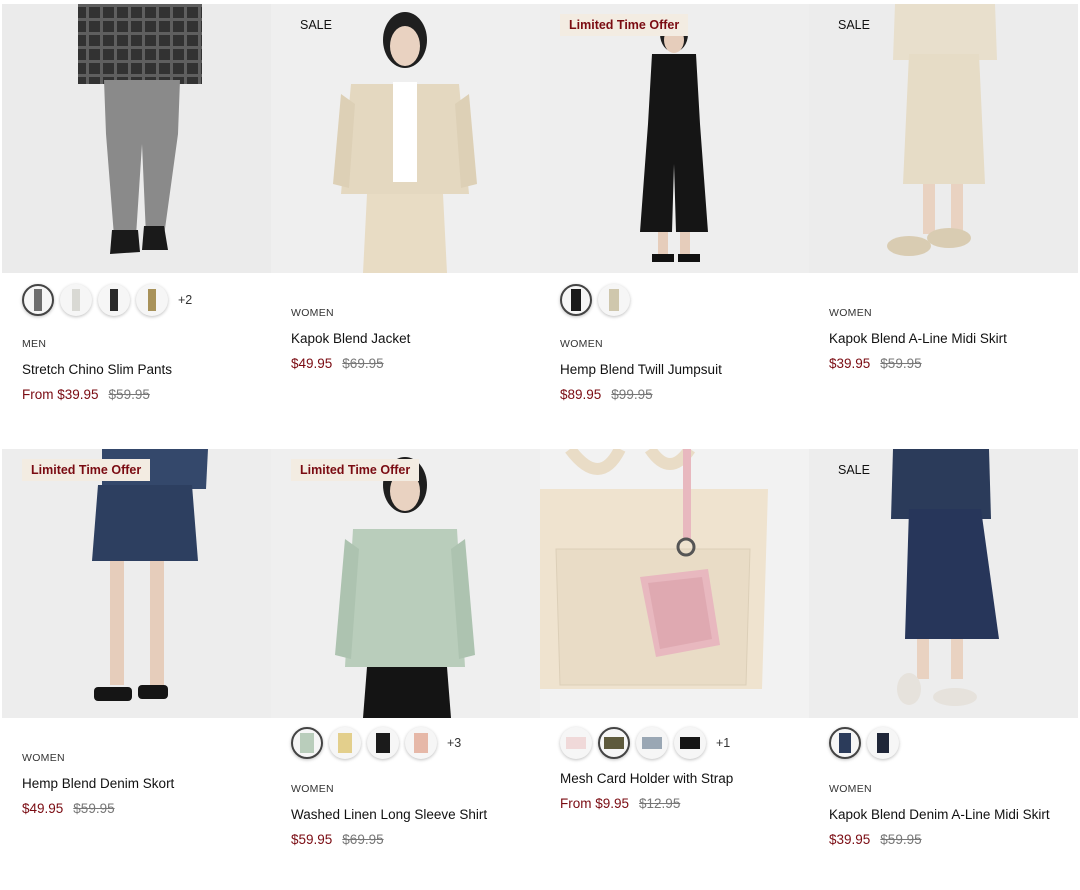  What do you see at coordinates (850, 363) in the screenshot?
I see `sale-price: $39.95` at bounding box center [850, 363].